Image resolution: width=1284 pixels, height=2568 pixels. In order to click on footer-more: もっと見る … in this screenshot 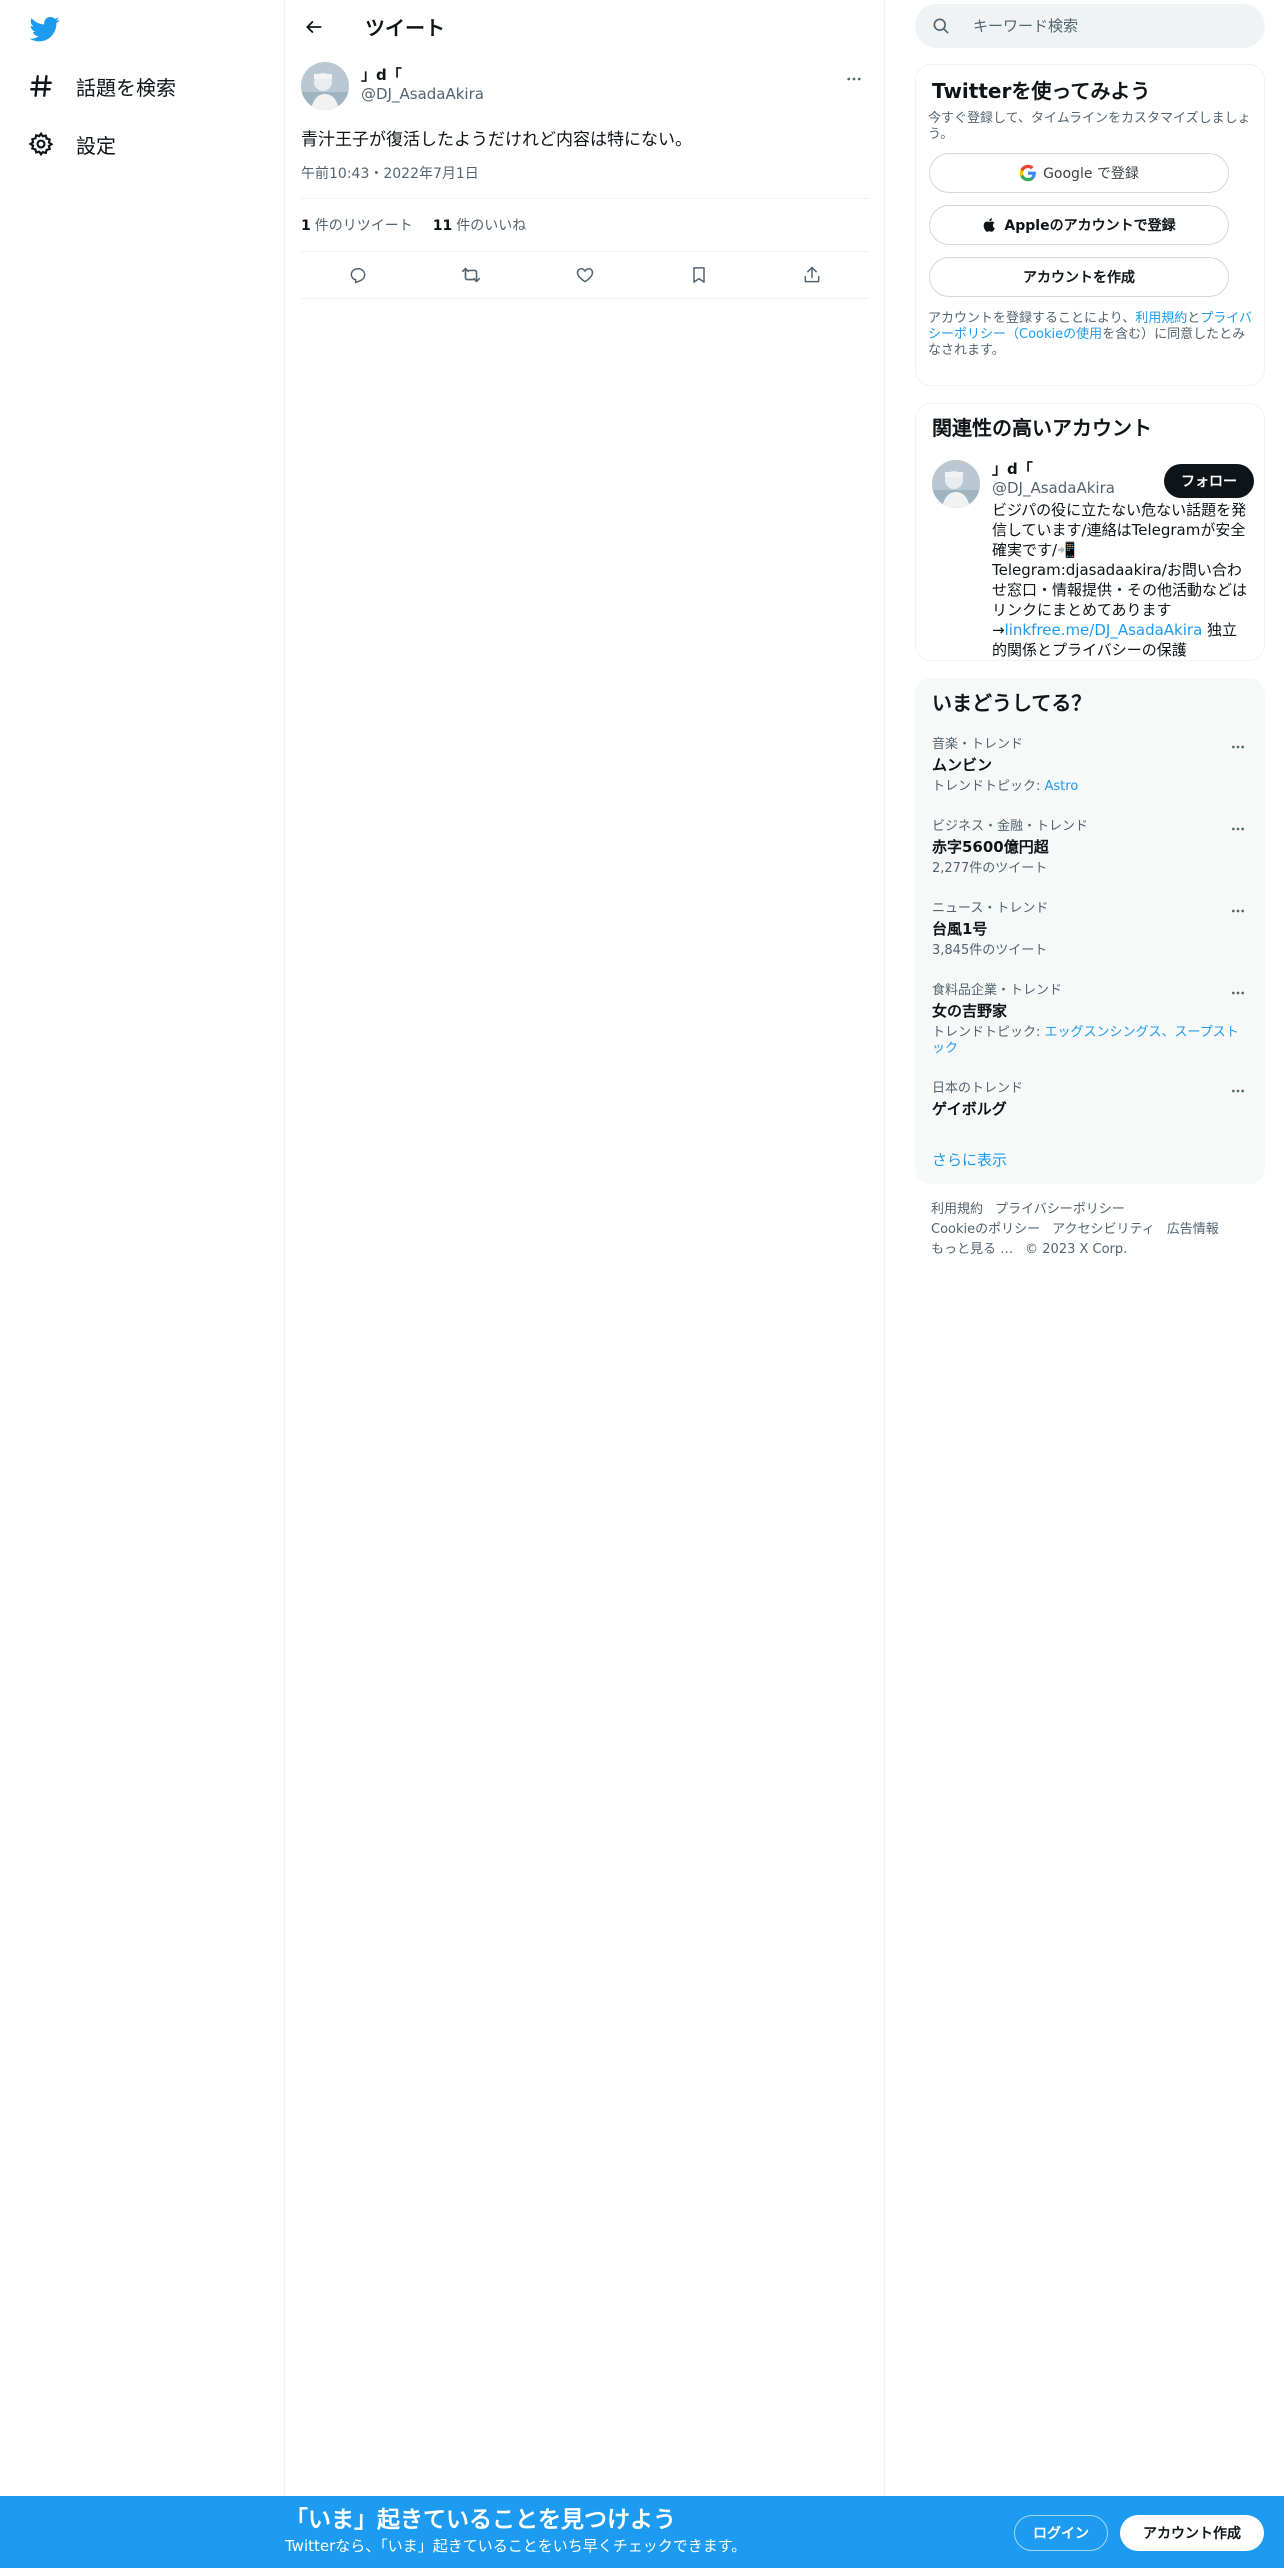, I will do `click(972, 1249)`.